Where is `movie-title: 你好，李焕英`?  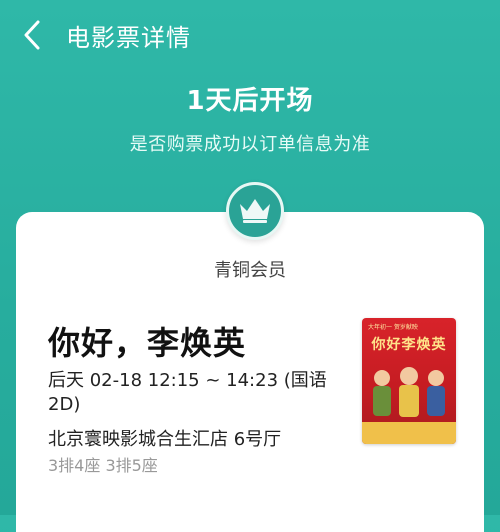
movie-title: 你好，李焕英 is located at coordinates (147, 343).